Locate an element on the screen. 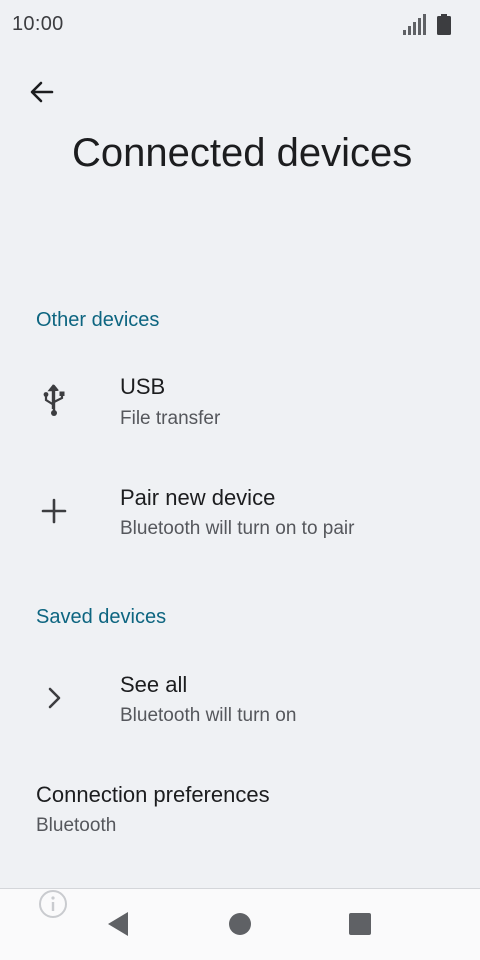 The height and width of the screenshot is (960, 480). signal-icon is located at coordinates (414, 24).